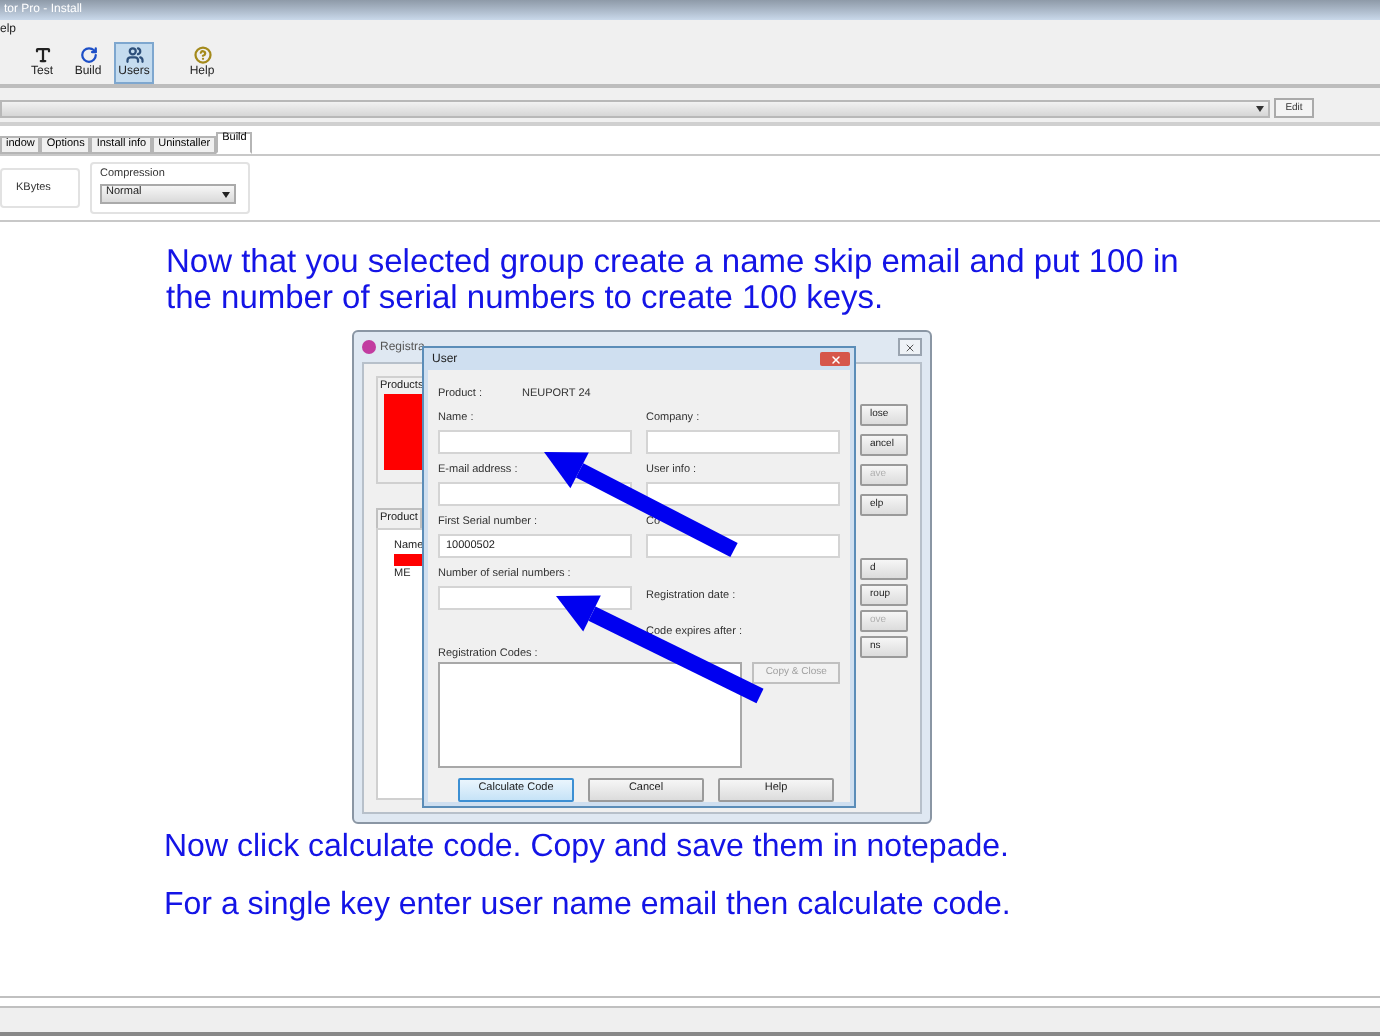  I want to click on users-icon, so click(134, 55).